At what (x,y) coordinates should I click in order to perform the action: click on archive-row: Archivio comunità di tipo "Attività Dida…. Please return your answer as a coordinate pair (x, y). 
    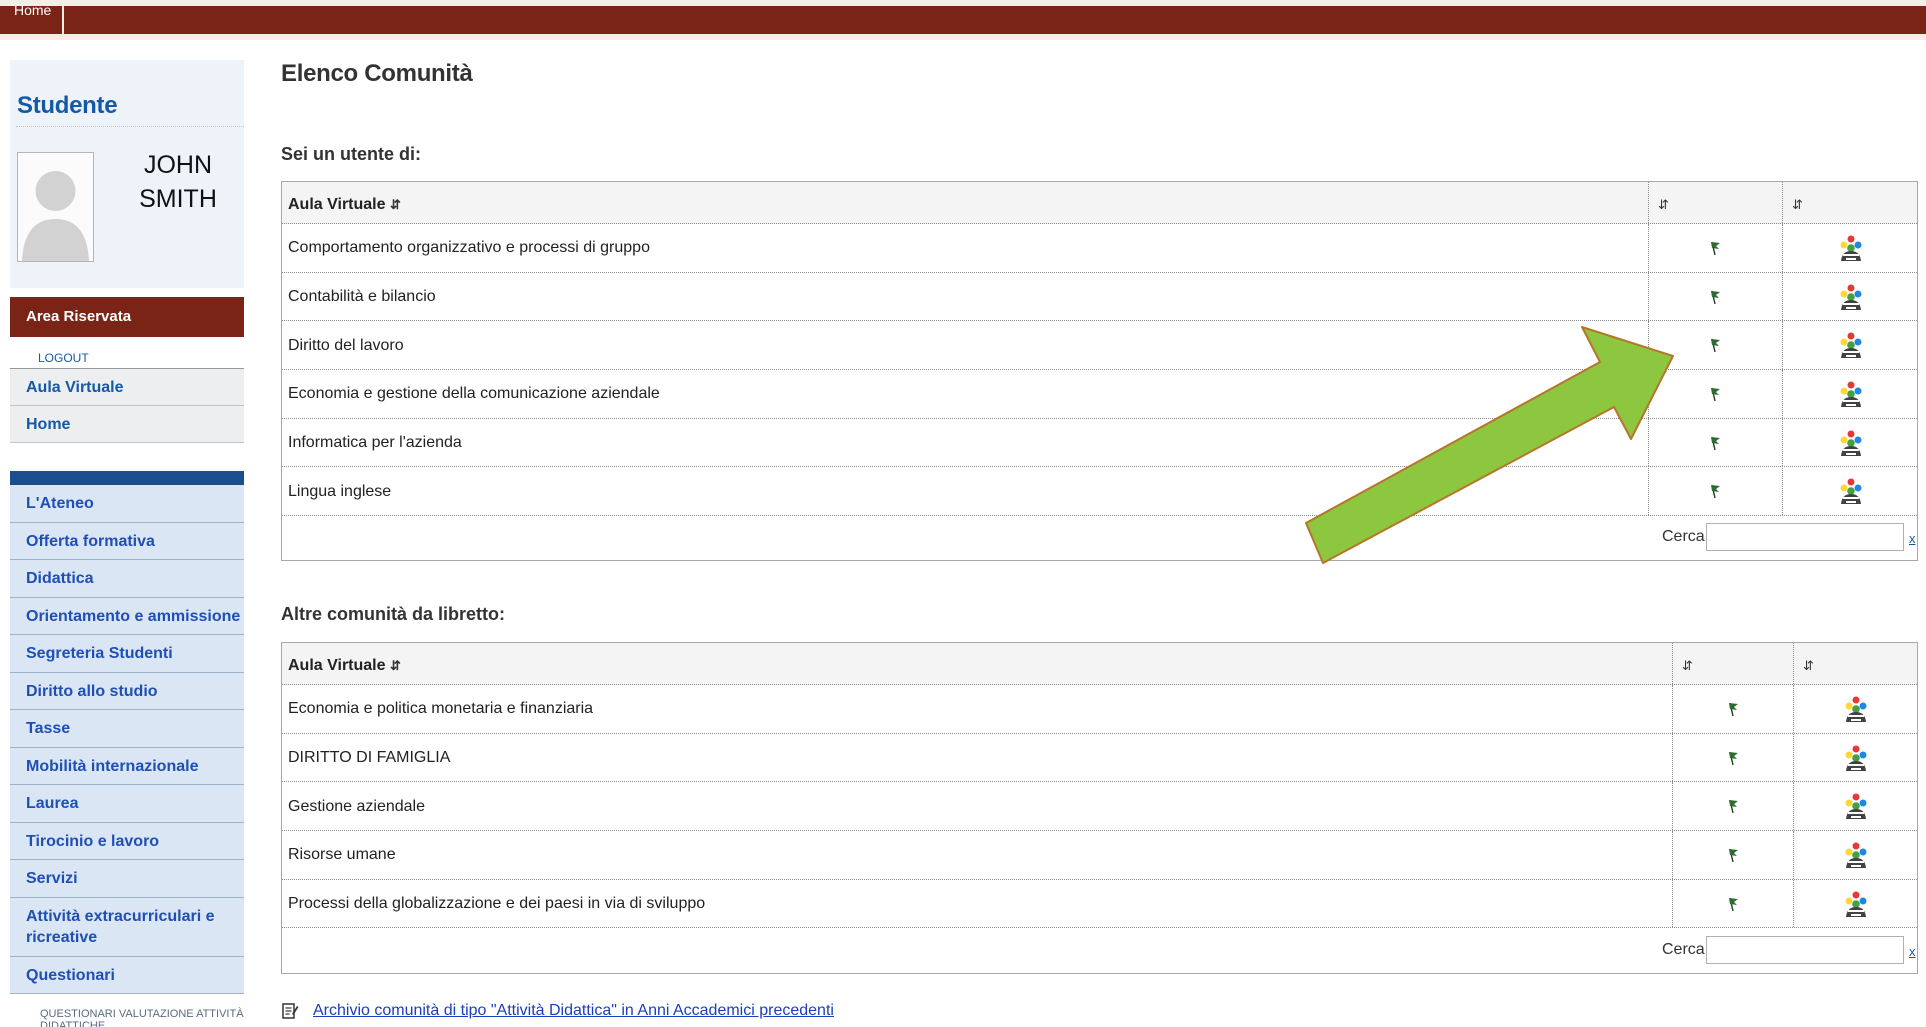
    Looking at the image, I should click on (557, 1011).